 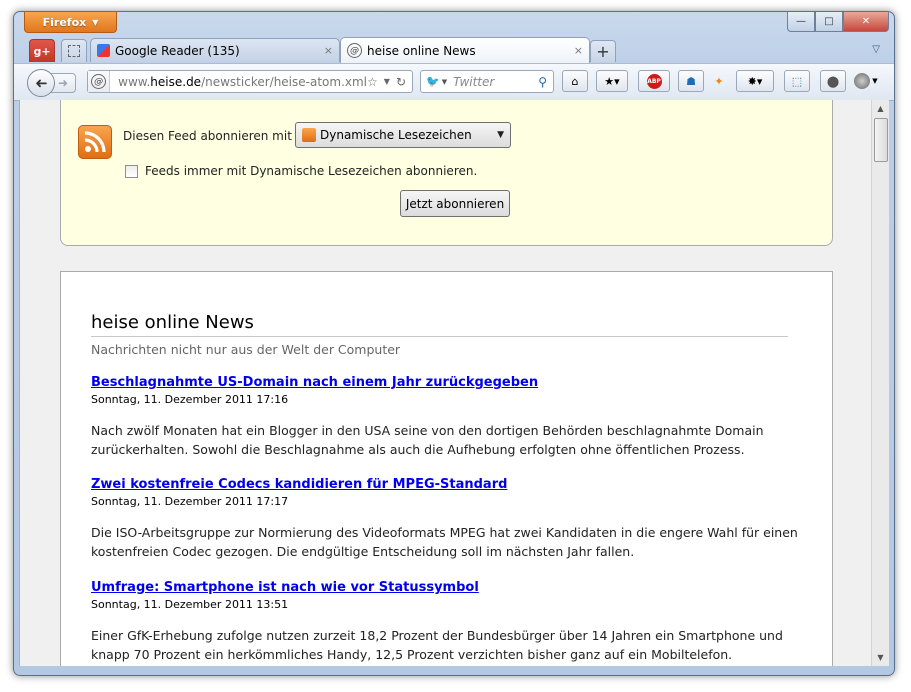 What do you see at coordinates (603, 51) in the screenshot?
I see `new-tab-button: +` at bounding box center [603, 51].